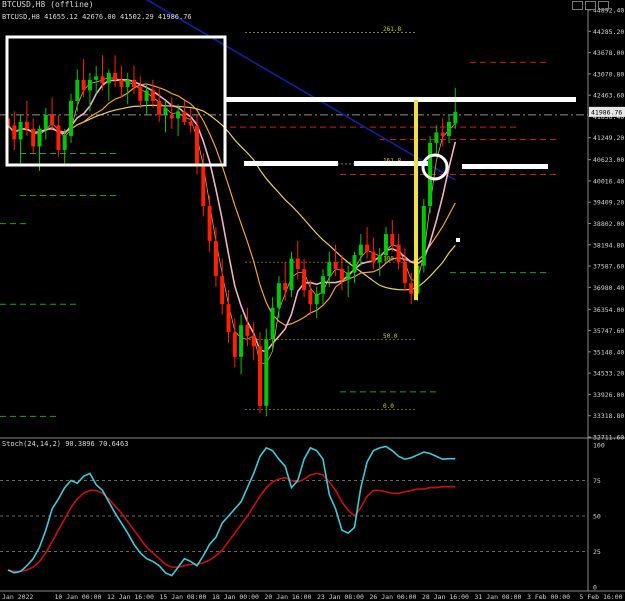 The image size is (625, 601). Describe the element at coordinates (401, 99) in the screenshot. I see `annotation-bar-top` at that location.